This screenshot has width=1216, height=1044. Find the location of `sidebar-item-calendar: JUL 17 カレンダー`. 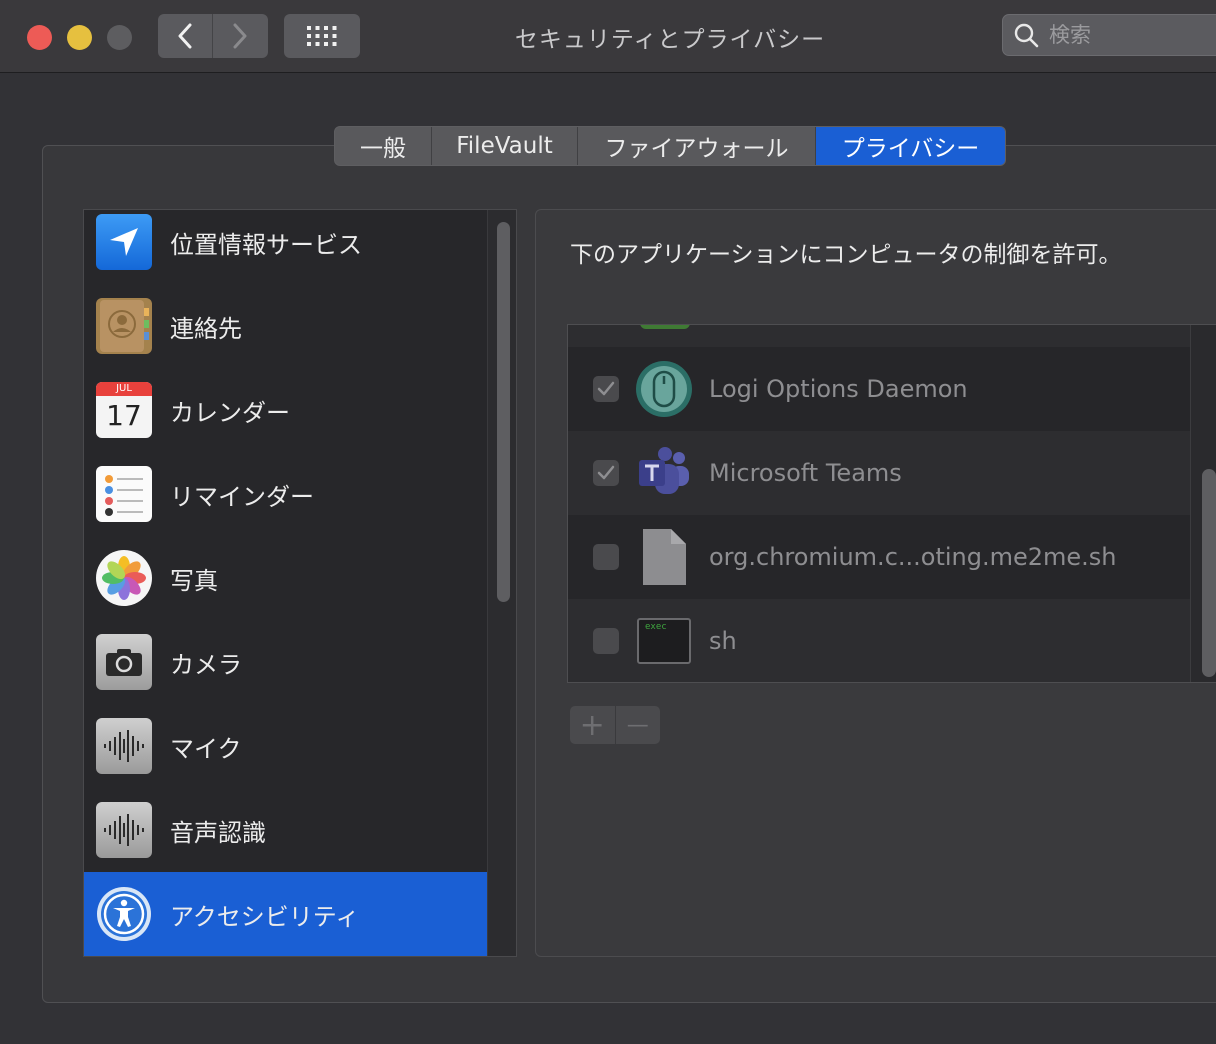

sidebar-item-calendar: JUL 17 カレンダー is located at coordinates (285, 410).